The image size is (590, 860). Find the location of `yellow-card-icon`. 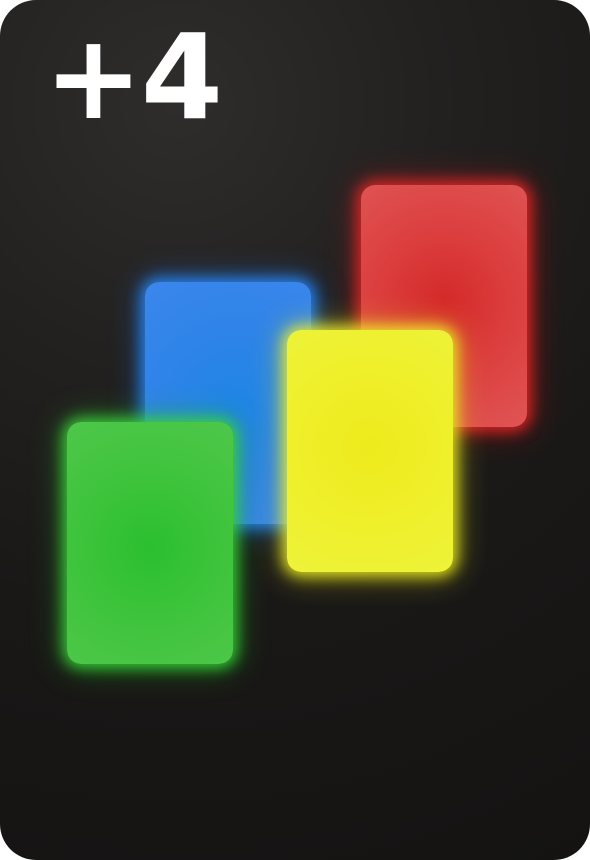

yellow-card-icon is located at coordinates (370, 451).